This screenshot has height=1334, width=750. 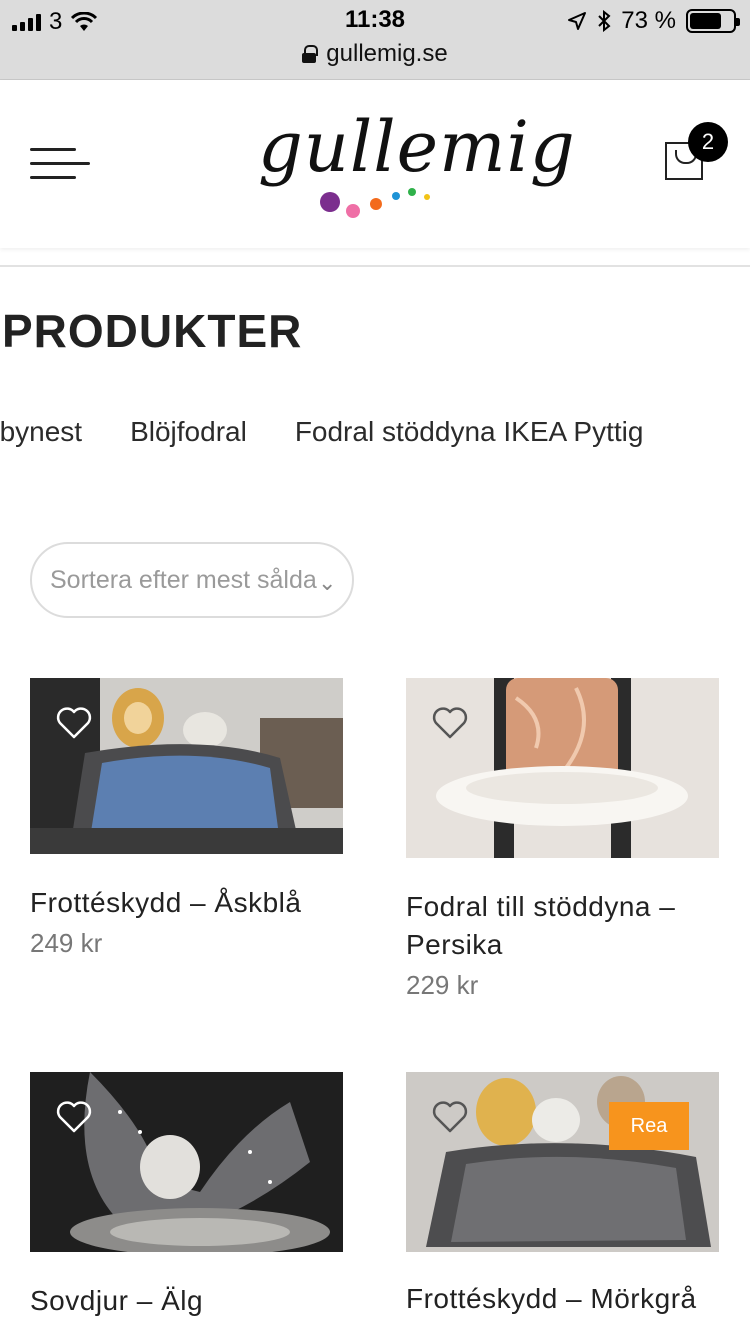 What do you see at coordinates (188, 432) in the screenshot?
I see `category-link-blojfodral: Blöjfodral` at bounding box center [188, 432].